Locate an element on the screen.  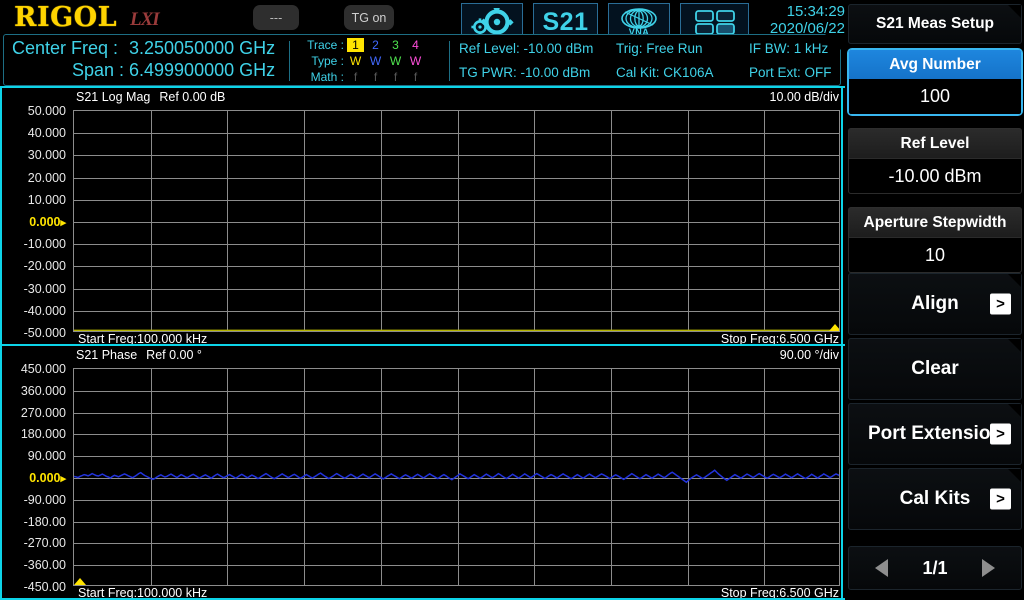
y-axis-tick-label: 0.000▸ is located at coordinates (47, 222).